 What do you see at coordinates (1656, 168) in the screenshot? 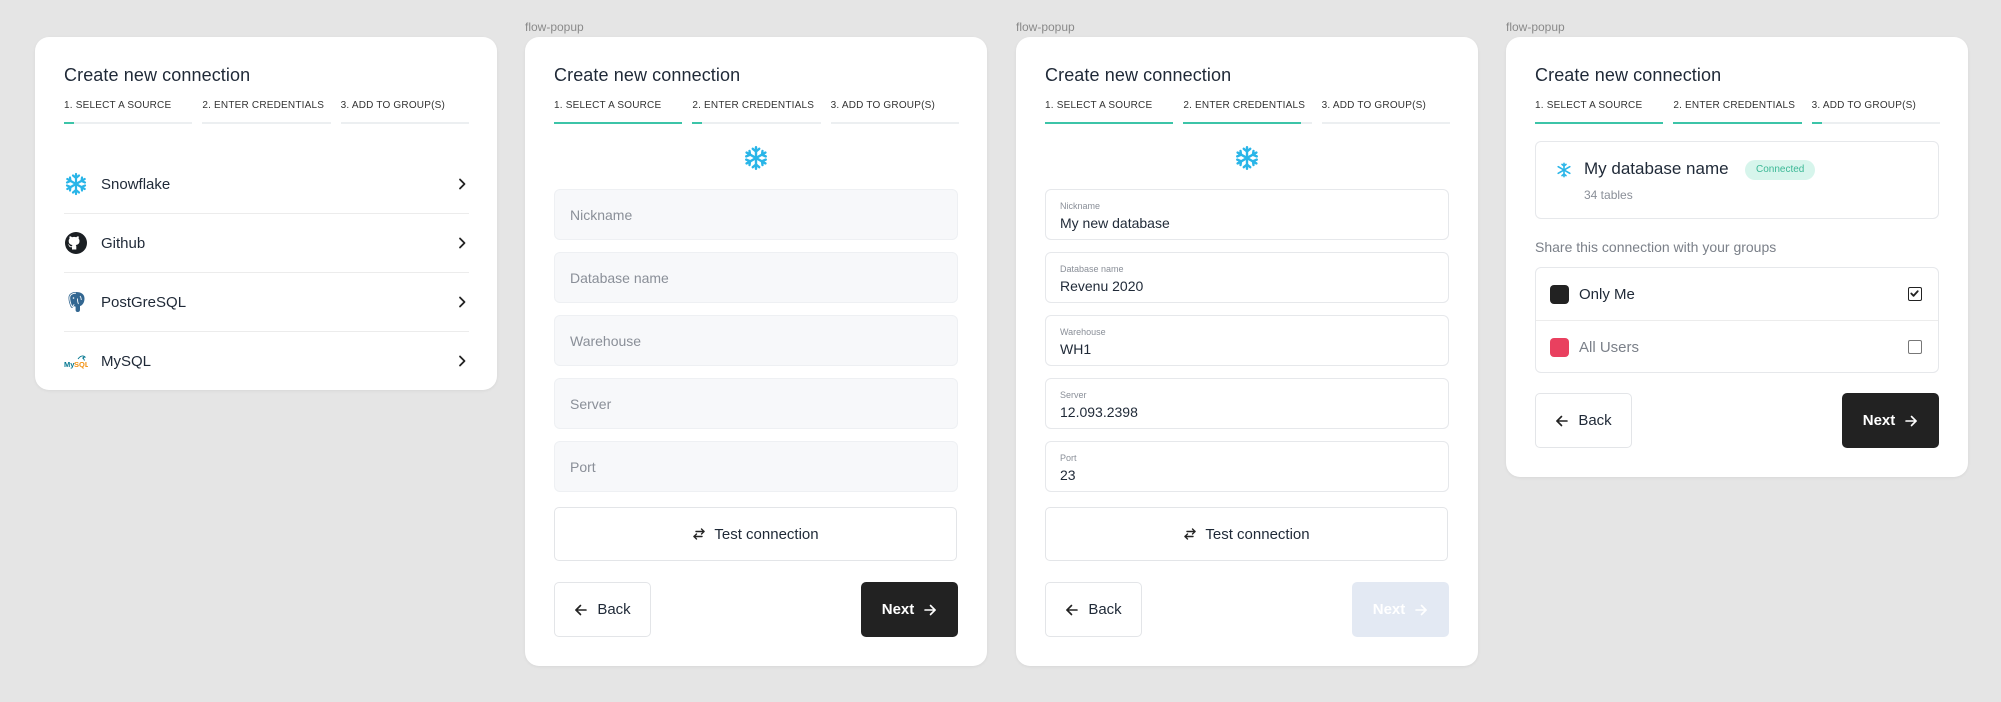
I see `database-name: My database name` at bounding box center [1656, 168].